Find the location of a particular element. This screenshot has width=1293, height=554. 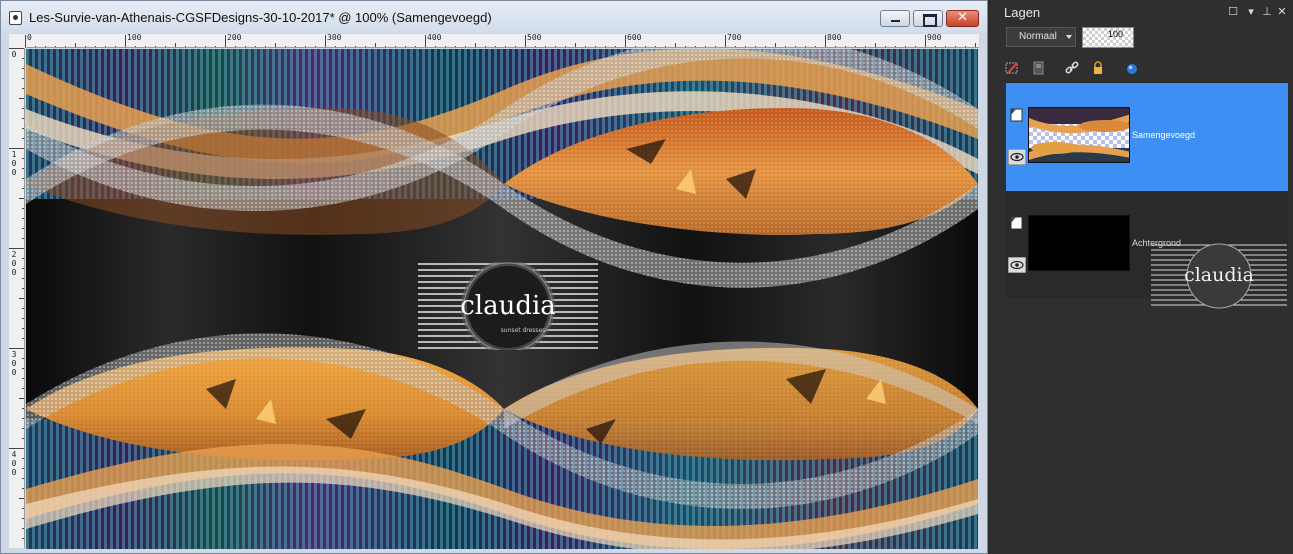

ruler-vertical: 0 100 200 300 400 is located at coordinates (17, 298).